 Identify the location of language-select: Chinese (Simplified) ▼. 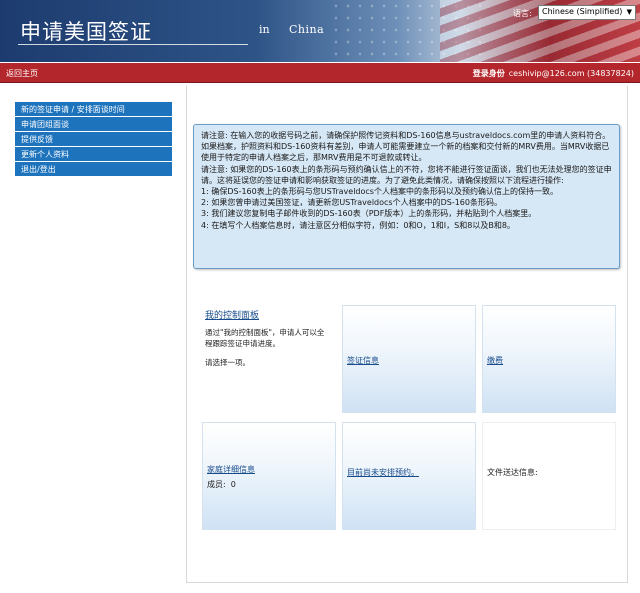
(587, 12).